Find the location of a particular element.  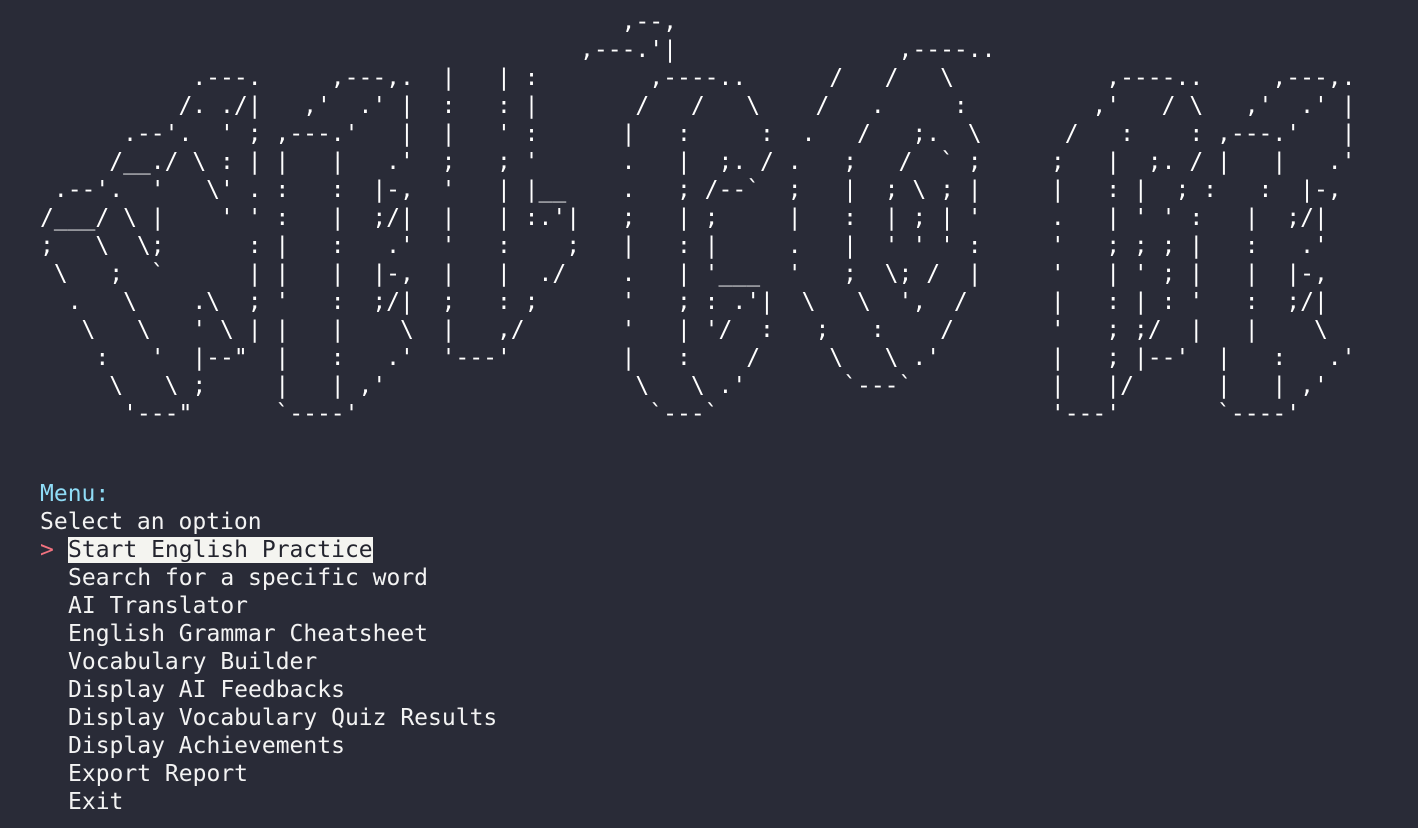

menu-option-quiz-results: Display Vocabulary Quiz Results is located at coordinates (268, 718).